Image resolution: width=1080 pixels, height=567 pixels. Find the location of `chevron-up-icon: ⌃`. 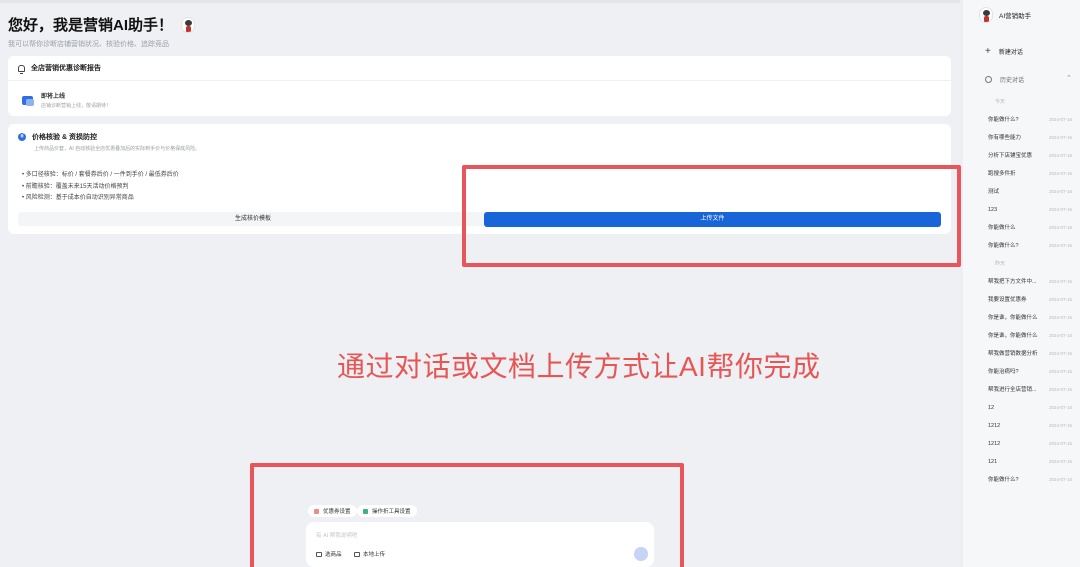

chevron-up-icon: ⌃ is located at coordinates (1069, 78).